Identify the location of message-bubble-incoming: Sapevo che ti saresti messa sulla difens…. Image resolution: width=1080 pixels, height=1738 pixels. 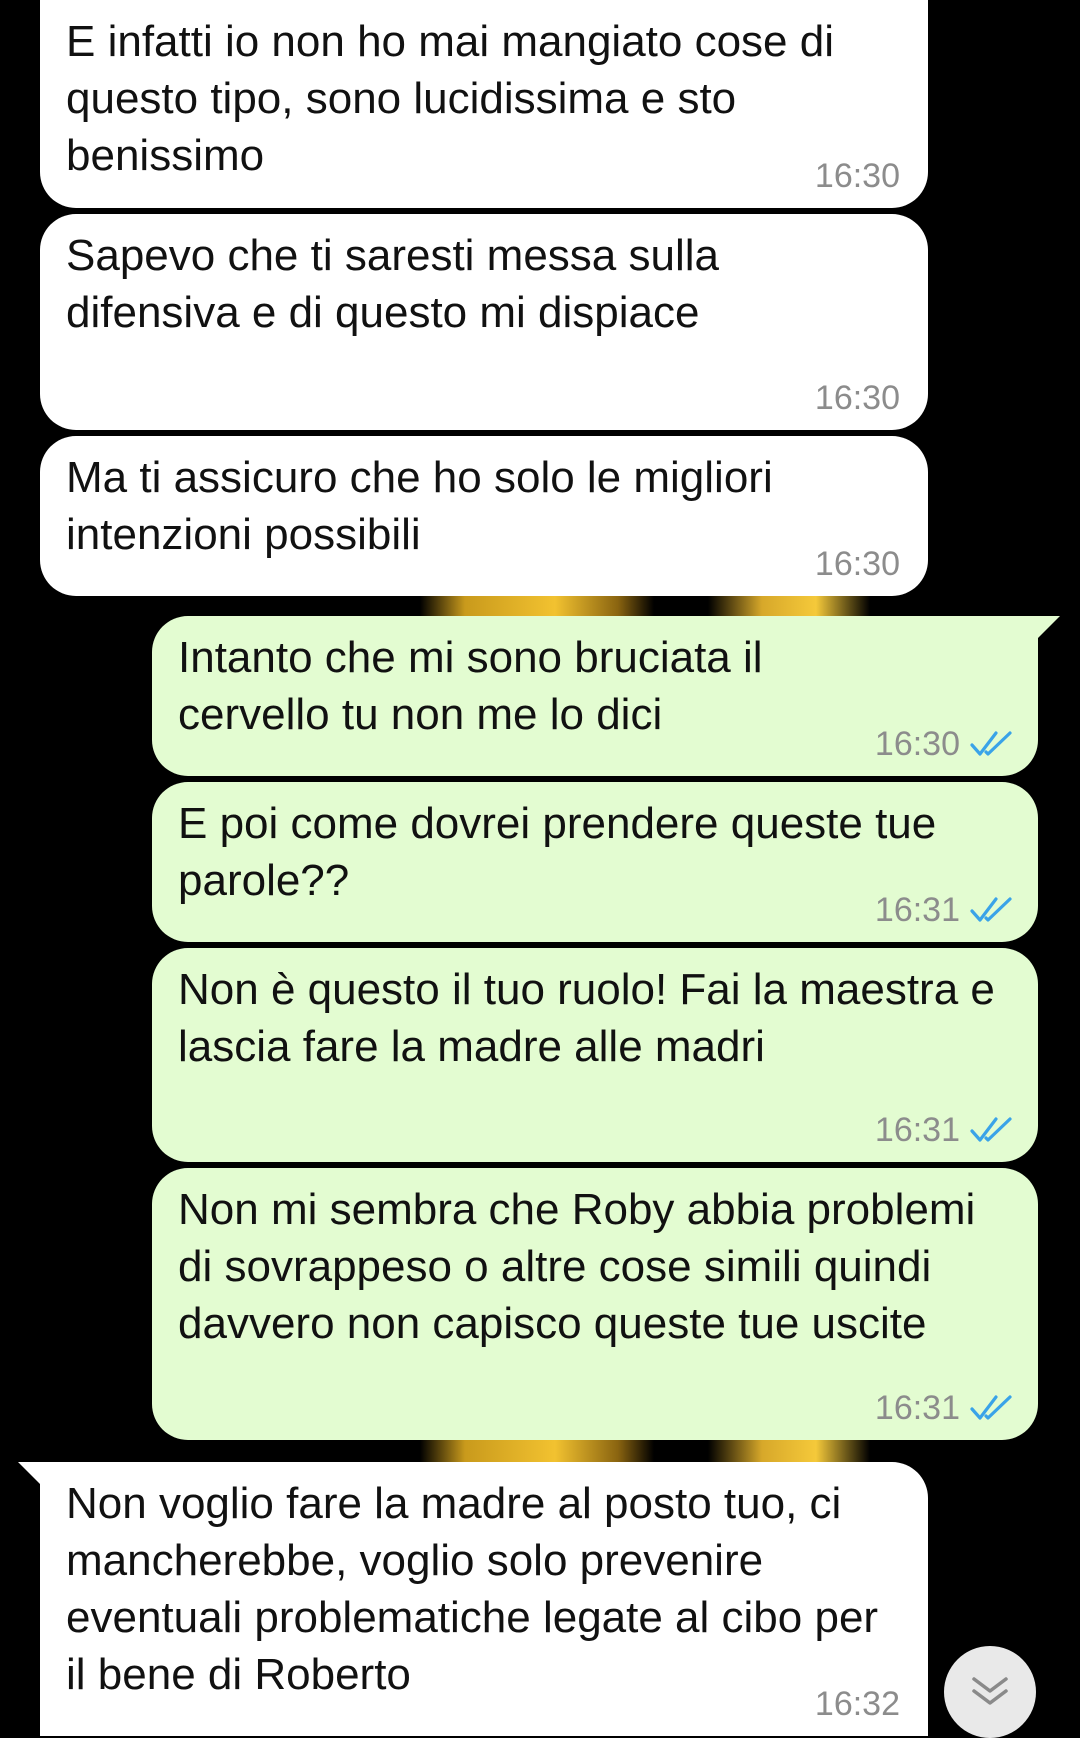
(484, 322).